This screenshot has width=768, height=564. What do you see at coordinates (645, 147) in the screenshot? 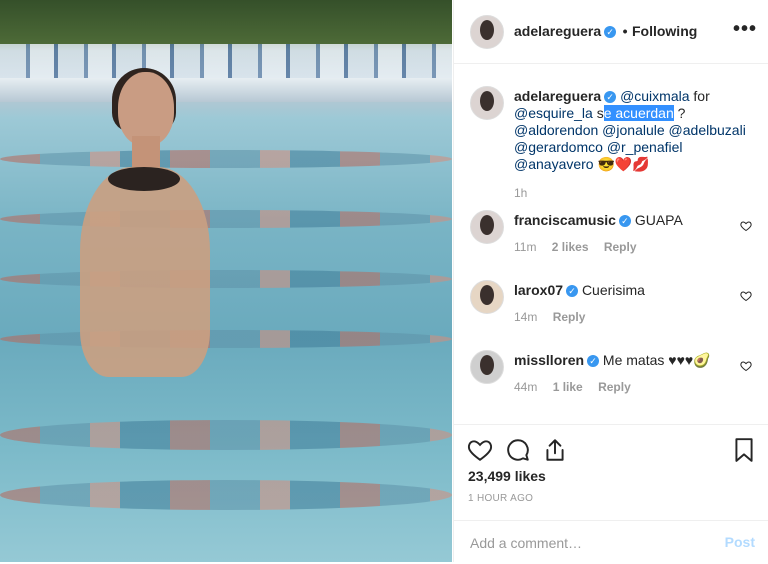
I see `mention-link: @r_penafiel` at bounding box center [645, 147].